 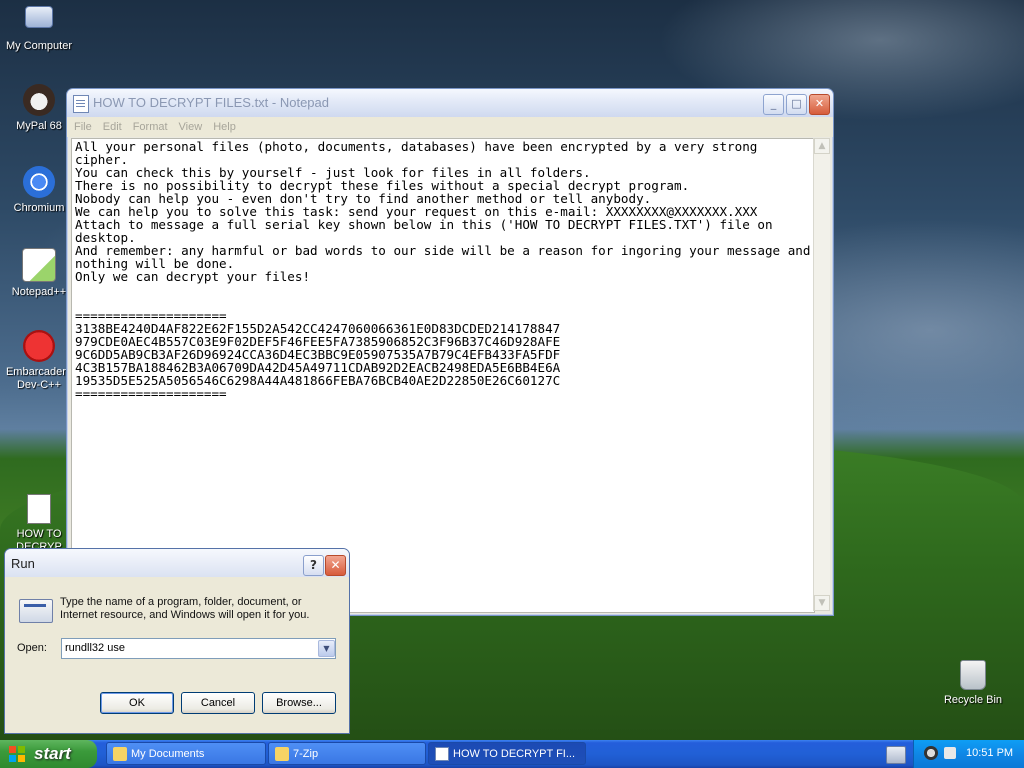 I want to click on recycle-bin-icon, so click(x=973, y=675).